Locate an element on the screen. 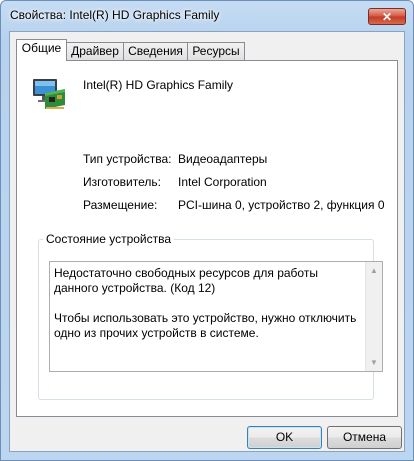  device-status-legend: Состояние устройства is located at coordinates (109, 239).